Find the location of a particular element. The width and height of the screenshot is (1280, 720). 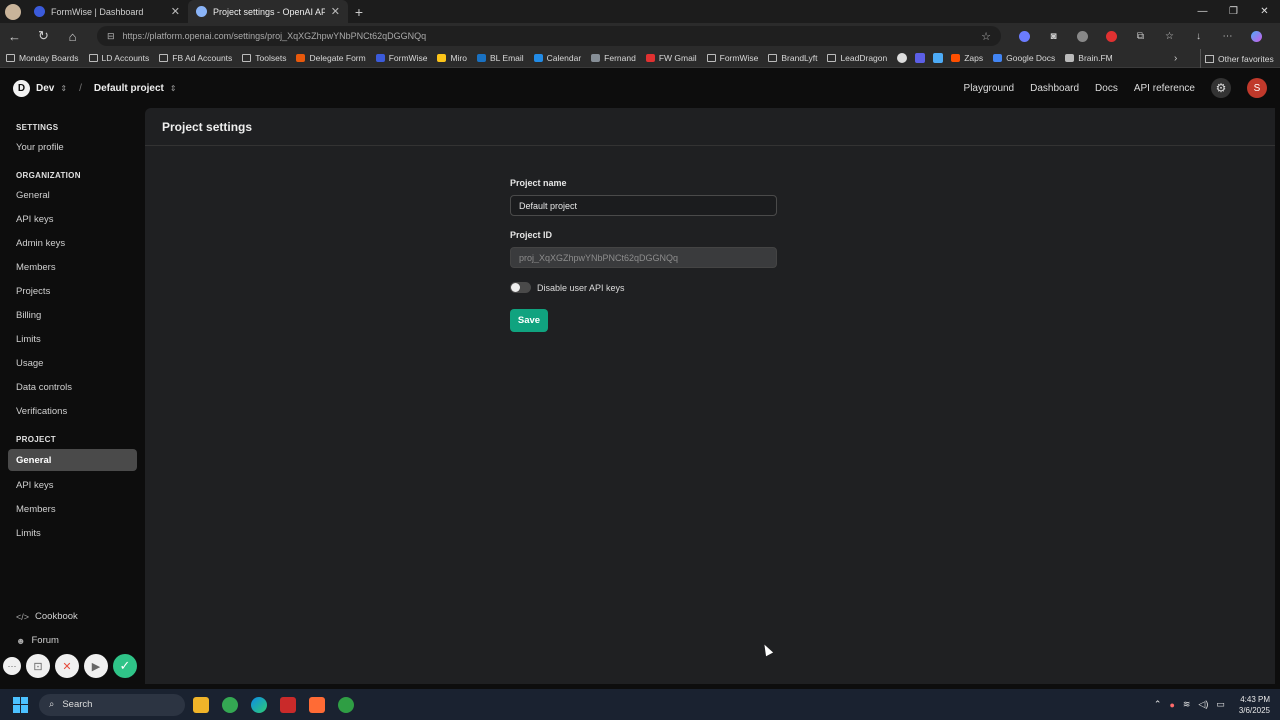

minimize-icon: — is located at coordinates (1202, 11).